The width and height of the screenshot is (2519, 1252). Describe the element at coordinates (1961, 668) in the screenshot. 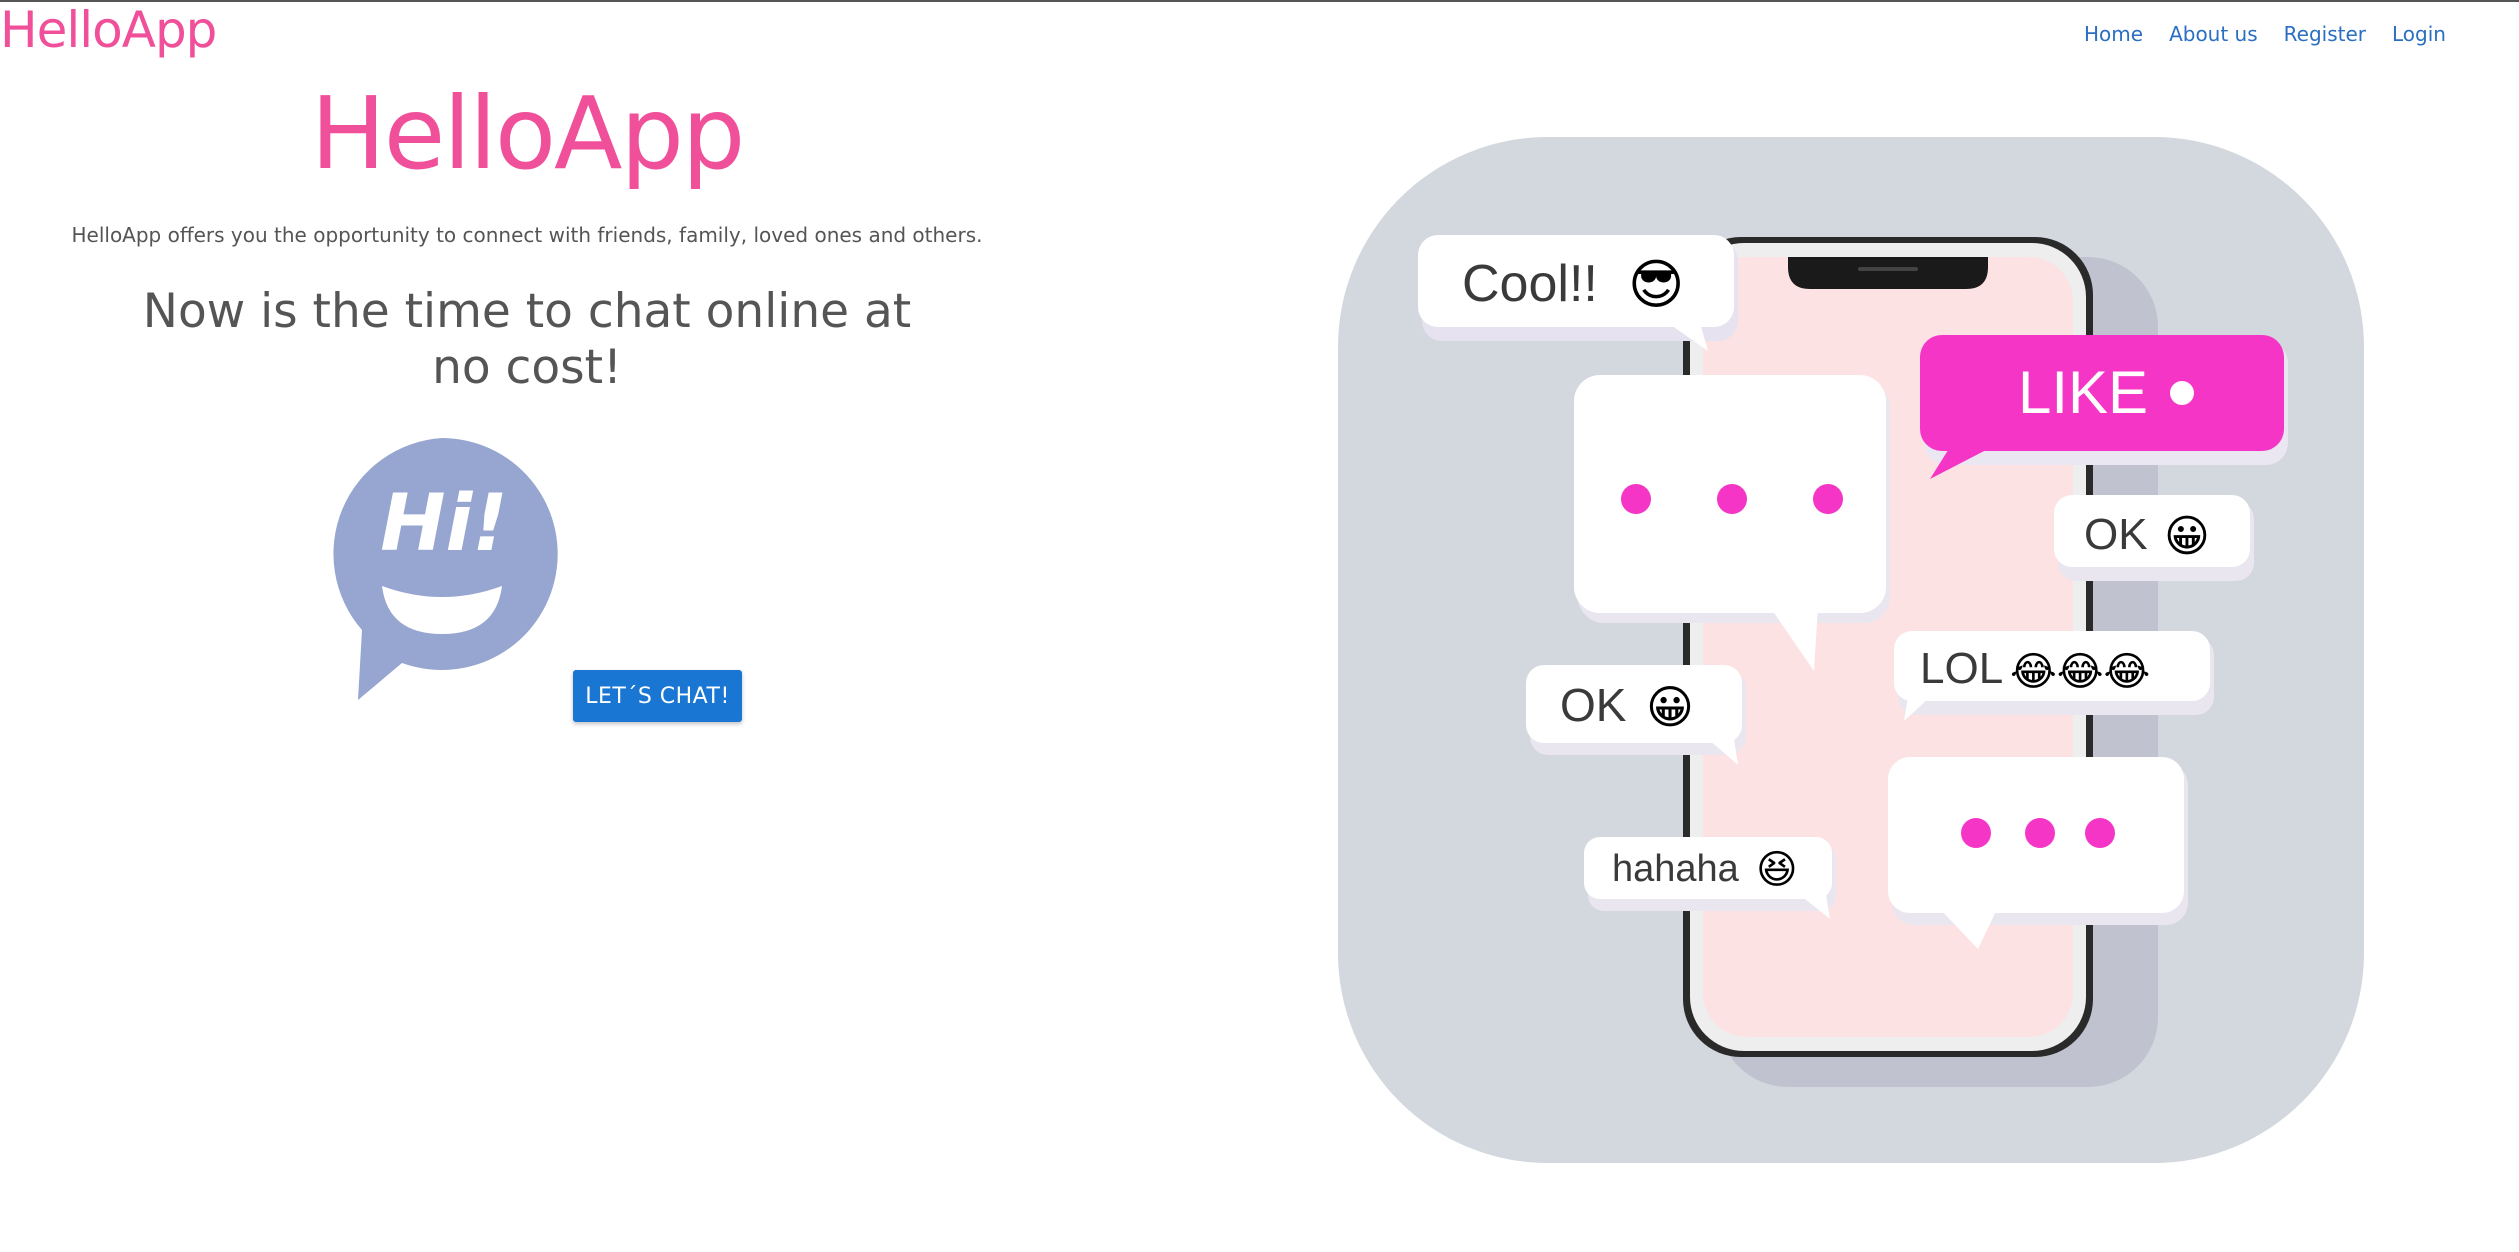

I see `lol-bubble-text: LOL` at that location.